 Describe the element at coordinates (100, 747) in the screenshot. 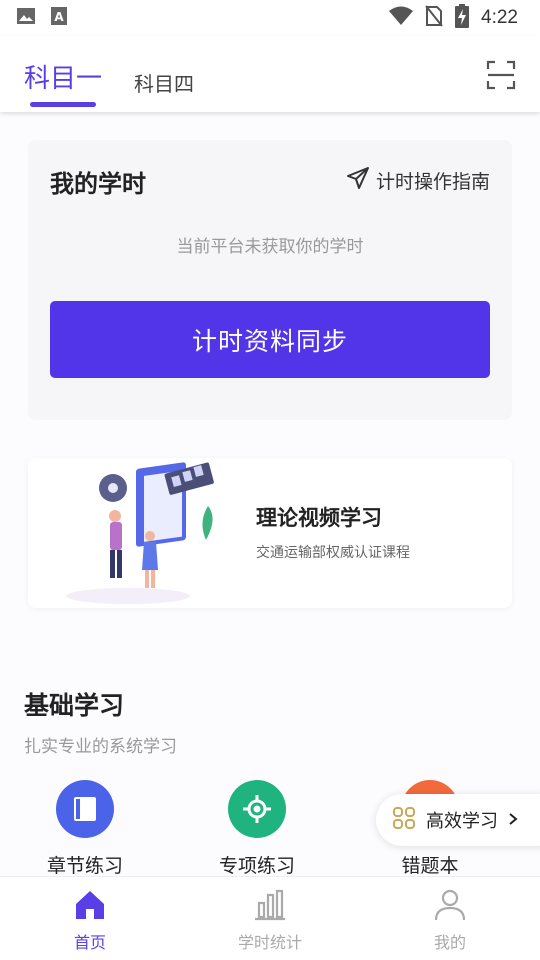

I see `basic-learning-subtitle: 扎实专业的系统学习` at that location.